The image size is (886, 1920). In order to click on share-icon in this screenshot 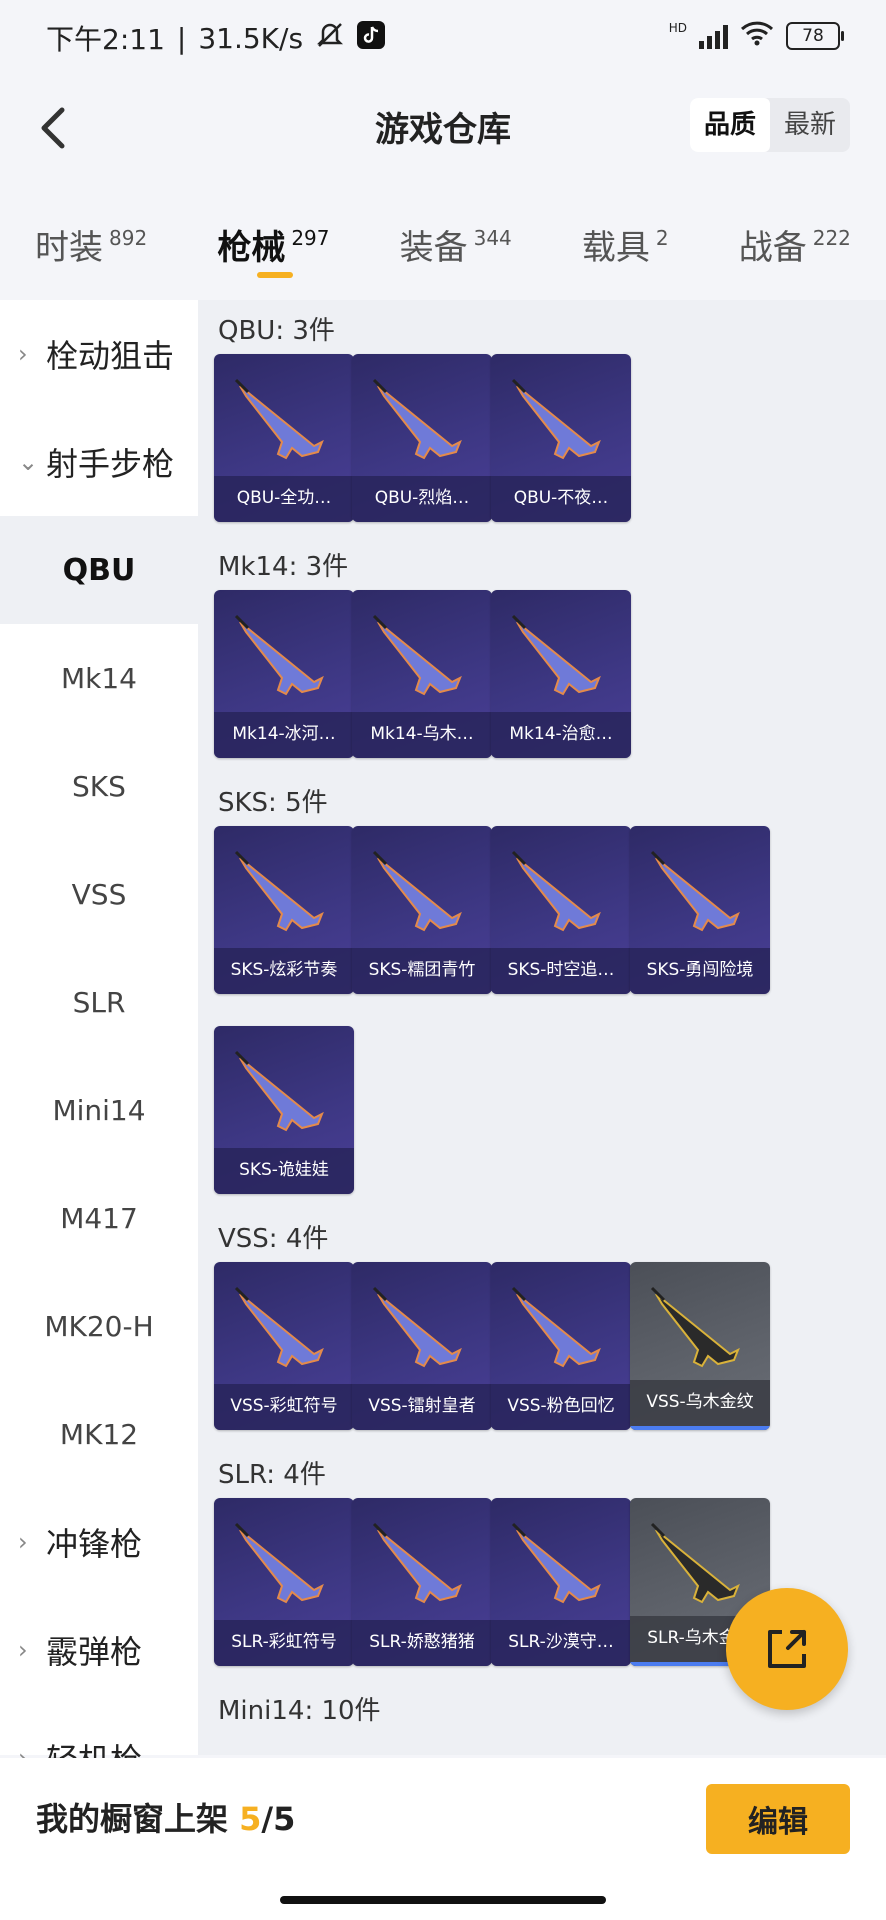, I will do `click(787, 1649)`.